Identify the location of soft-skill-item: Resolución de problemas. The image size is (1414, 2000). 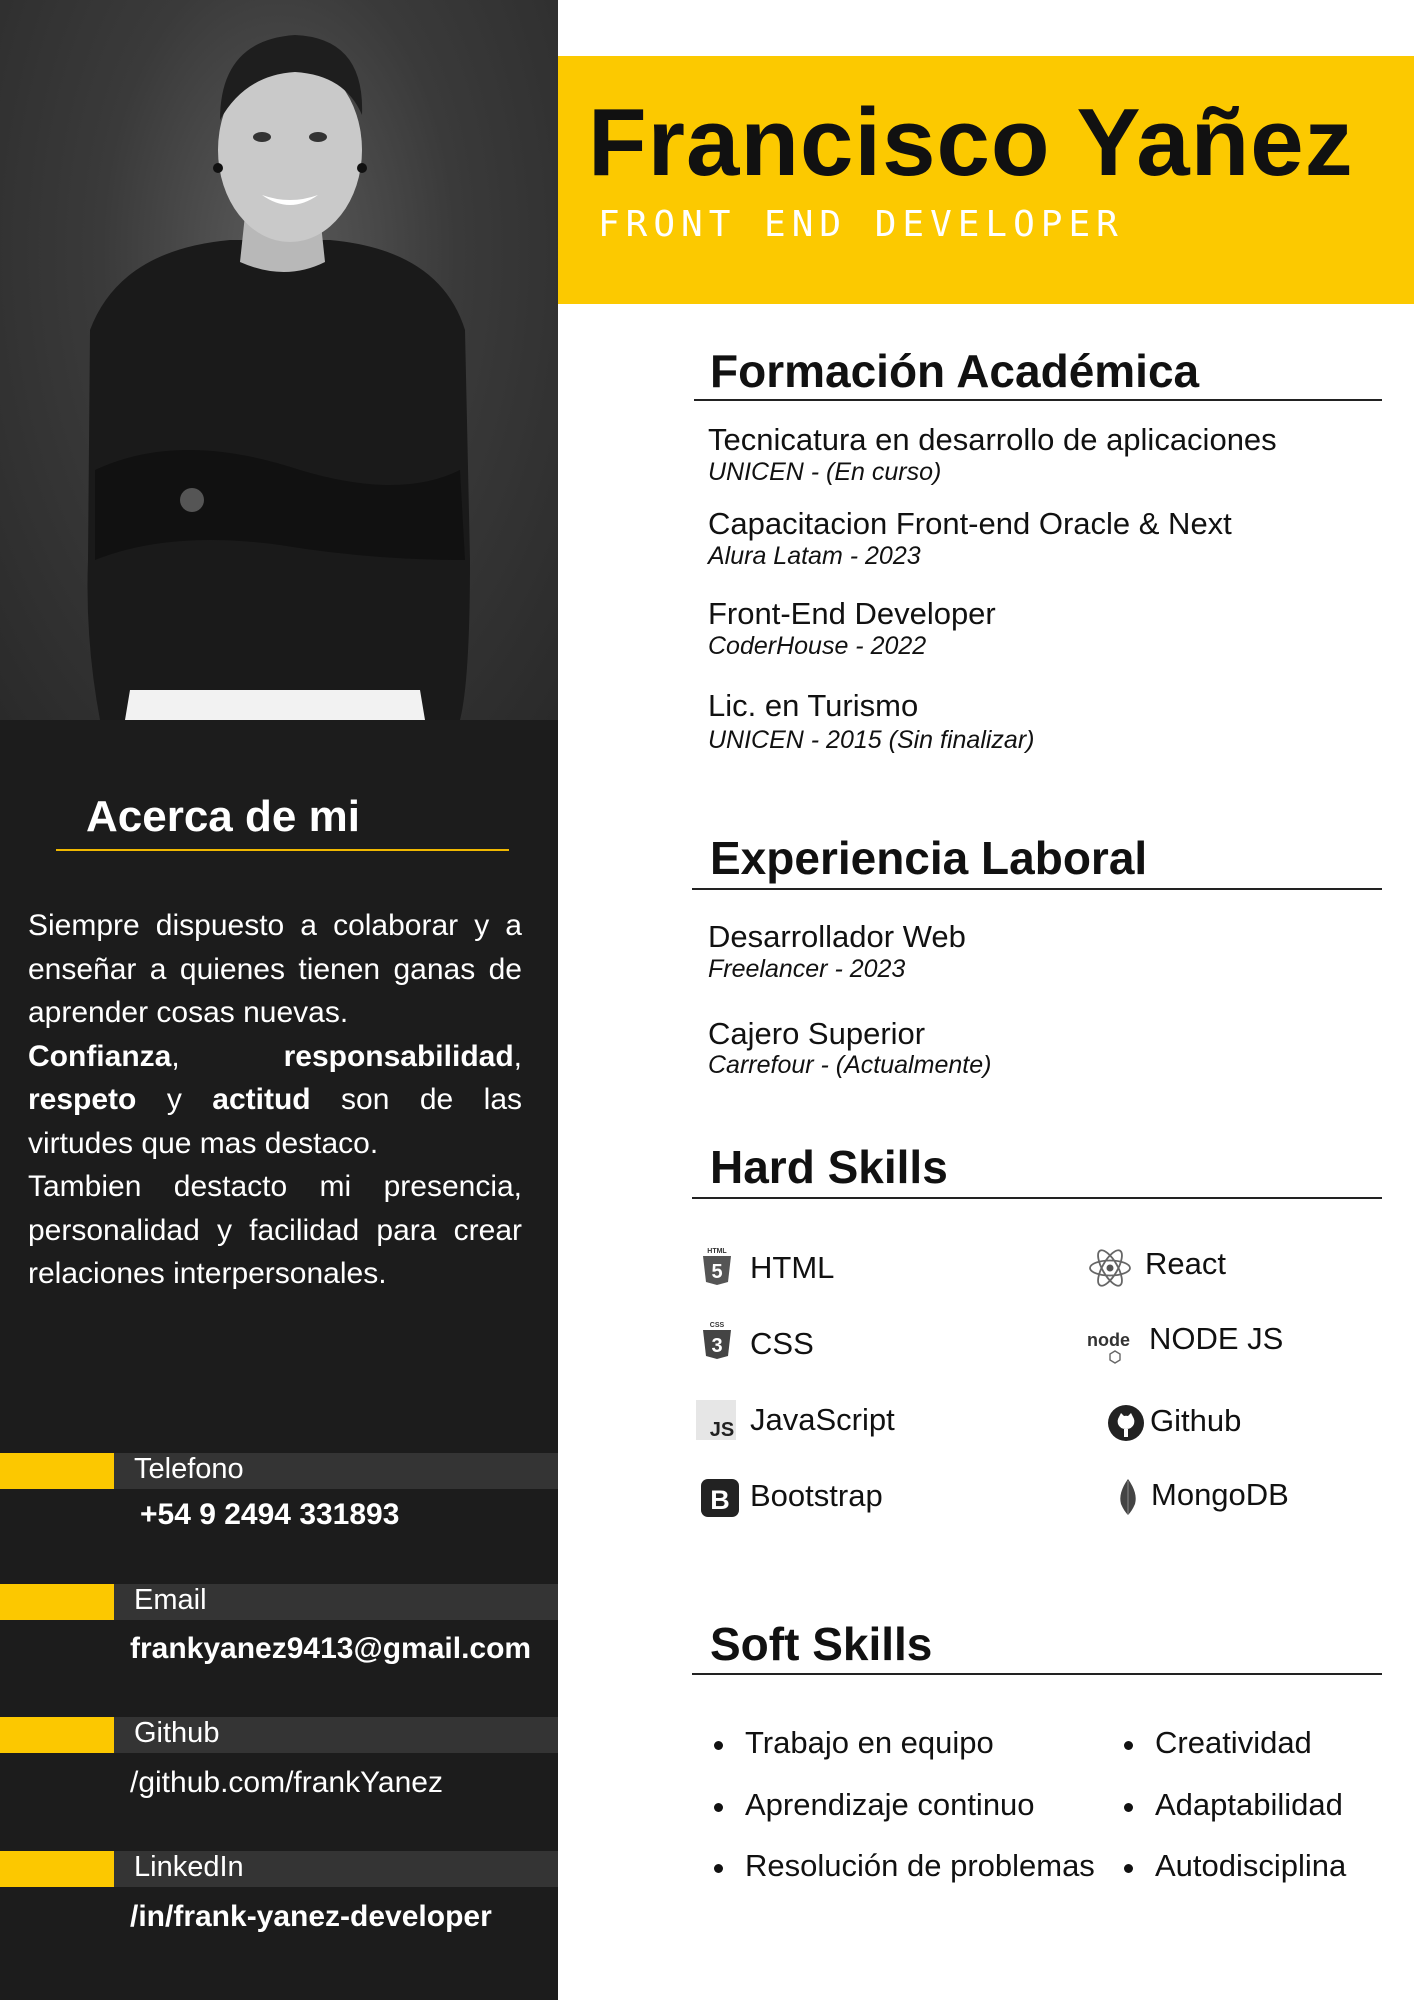
(920, 1865).